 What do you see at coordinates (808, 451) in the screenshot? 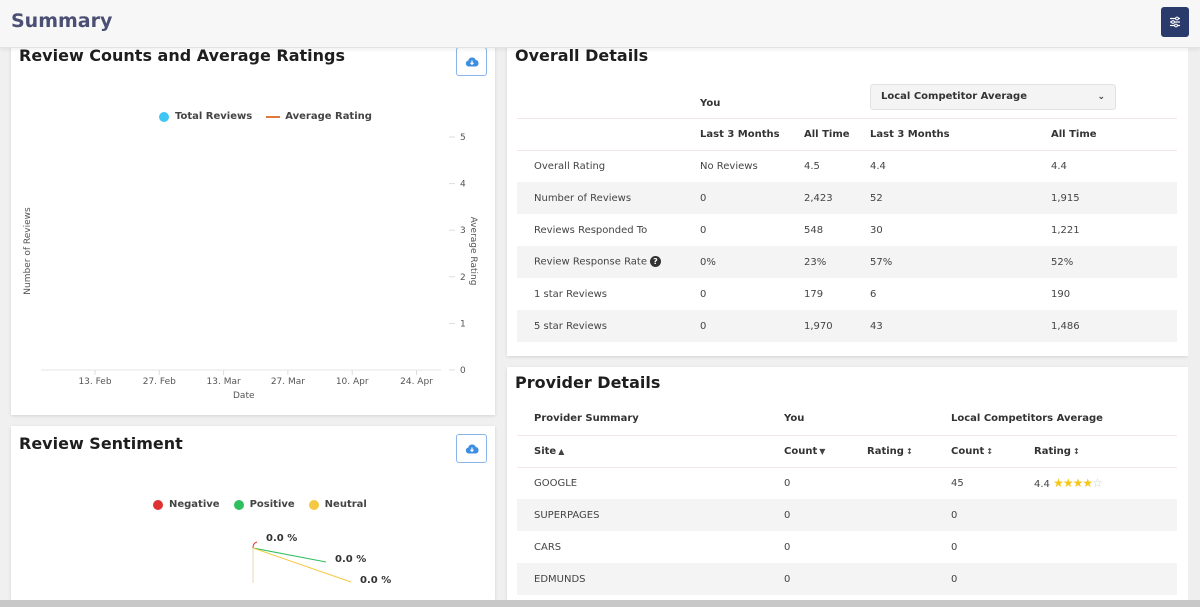
I see `sort-you-count: Count ▼` at bounding box center [808, 451].